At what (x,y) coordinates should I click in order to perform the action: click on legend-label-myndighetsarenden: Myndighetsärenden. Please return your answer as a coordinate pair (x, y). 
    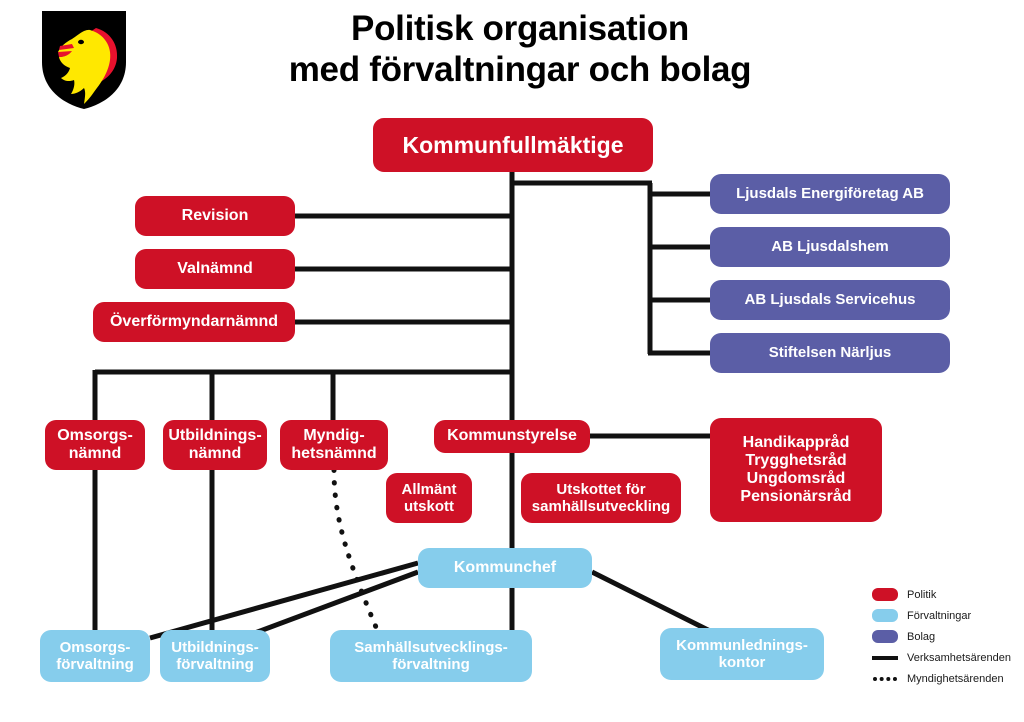
    Looking at the image, I should click on (955, 678).